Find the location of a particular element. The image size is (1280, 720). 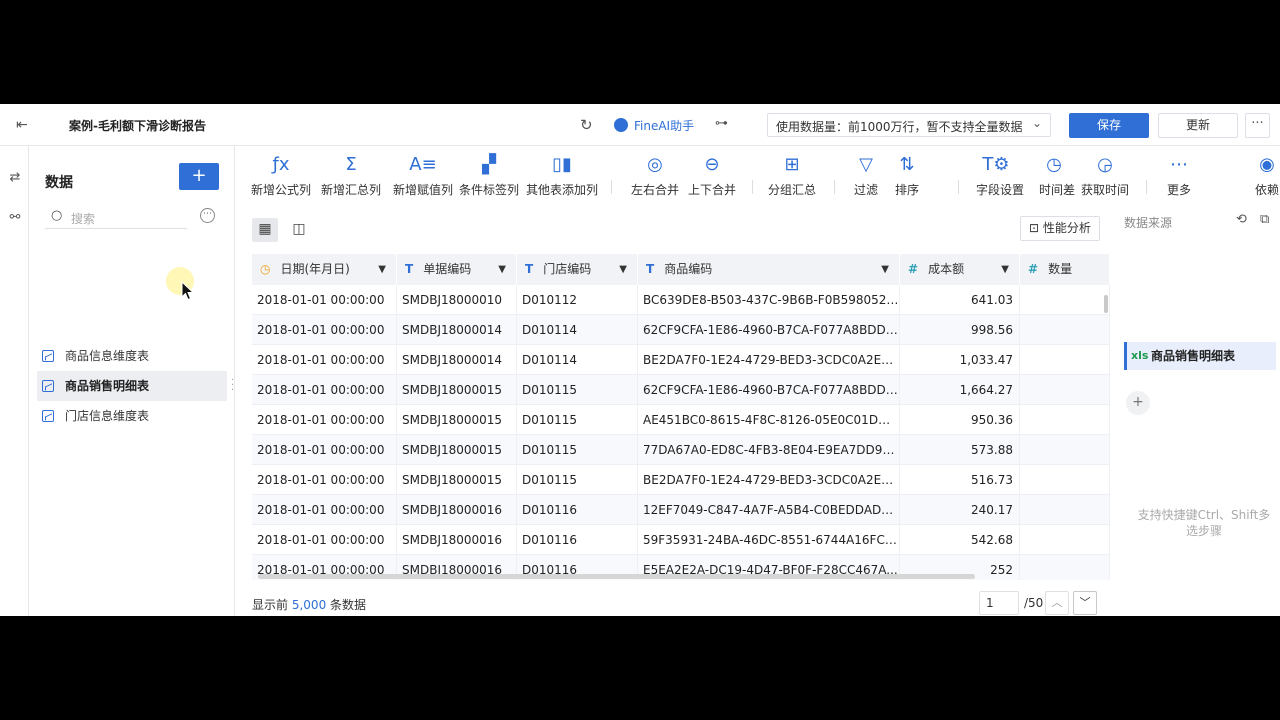

table-item: 门店信息维度表 is located at coordinates (132, 416).